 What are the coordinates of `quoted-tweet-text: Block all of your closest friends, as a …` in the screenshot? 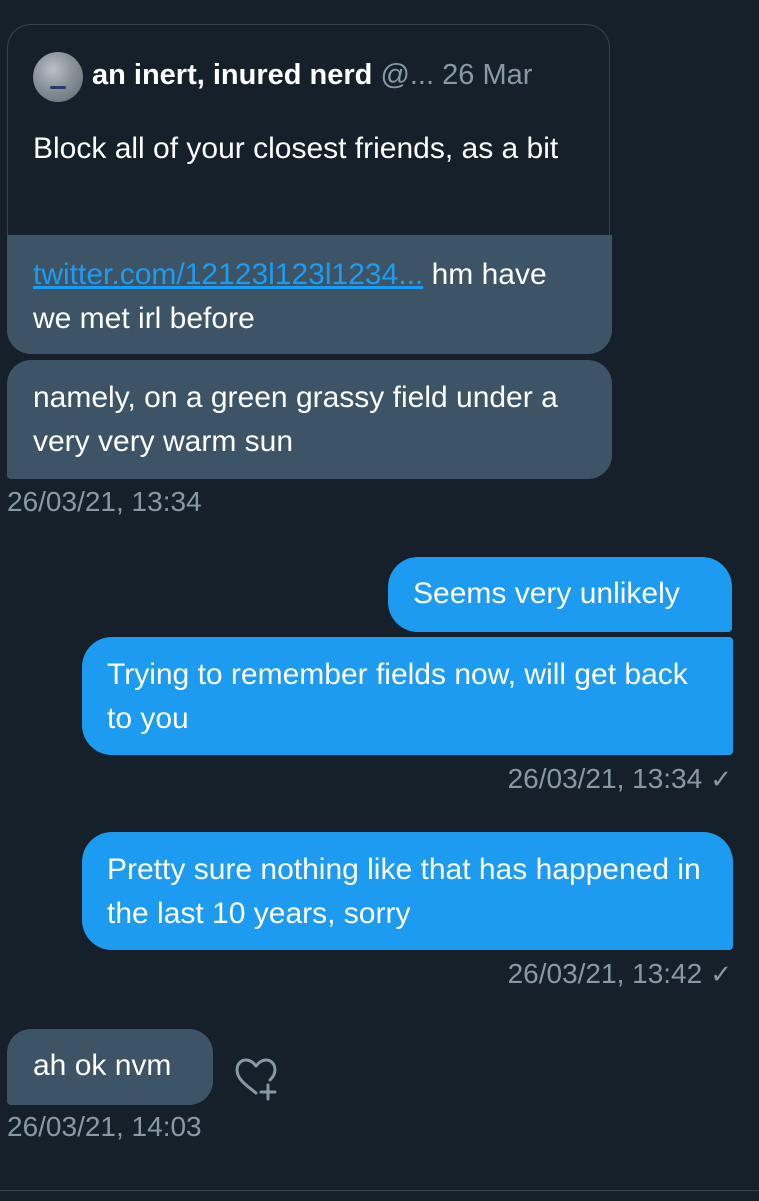 It's located at (296, 148).